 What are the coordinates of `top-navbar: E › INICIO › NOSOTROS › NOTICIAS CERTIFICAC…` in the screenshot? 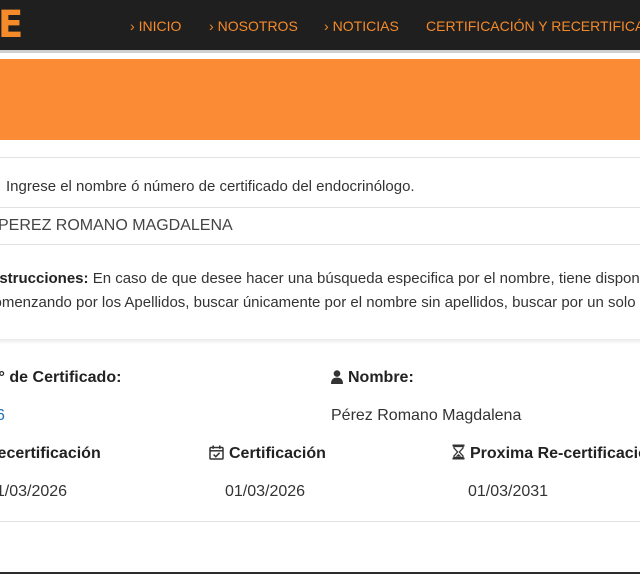 It's located at (320, 26).